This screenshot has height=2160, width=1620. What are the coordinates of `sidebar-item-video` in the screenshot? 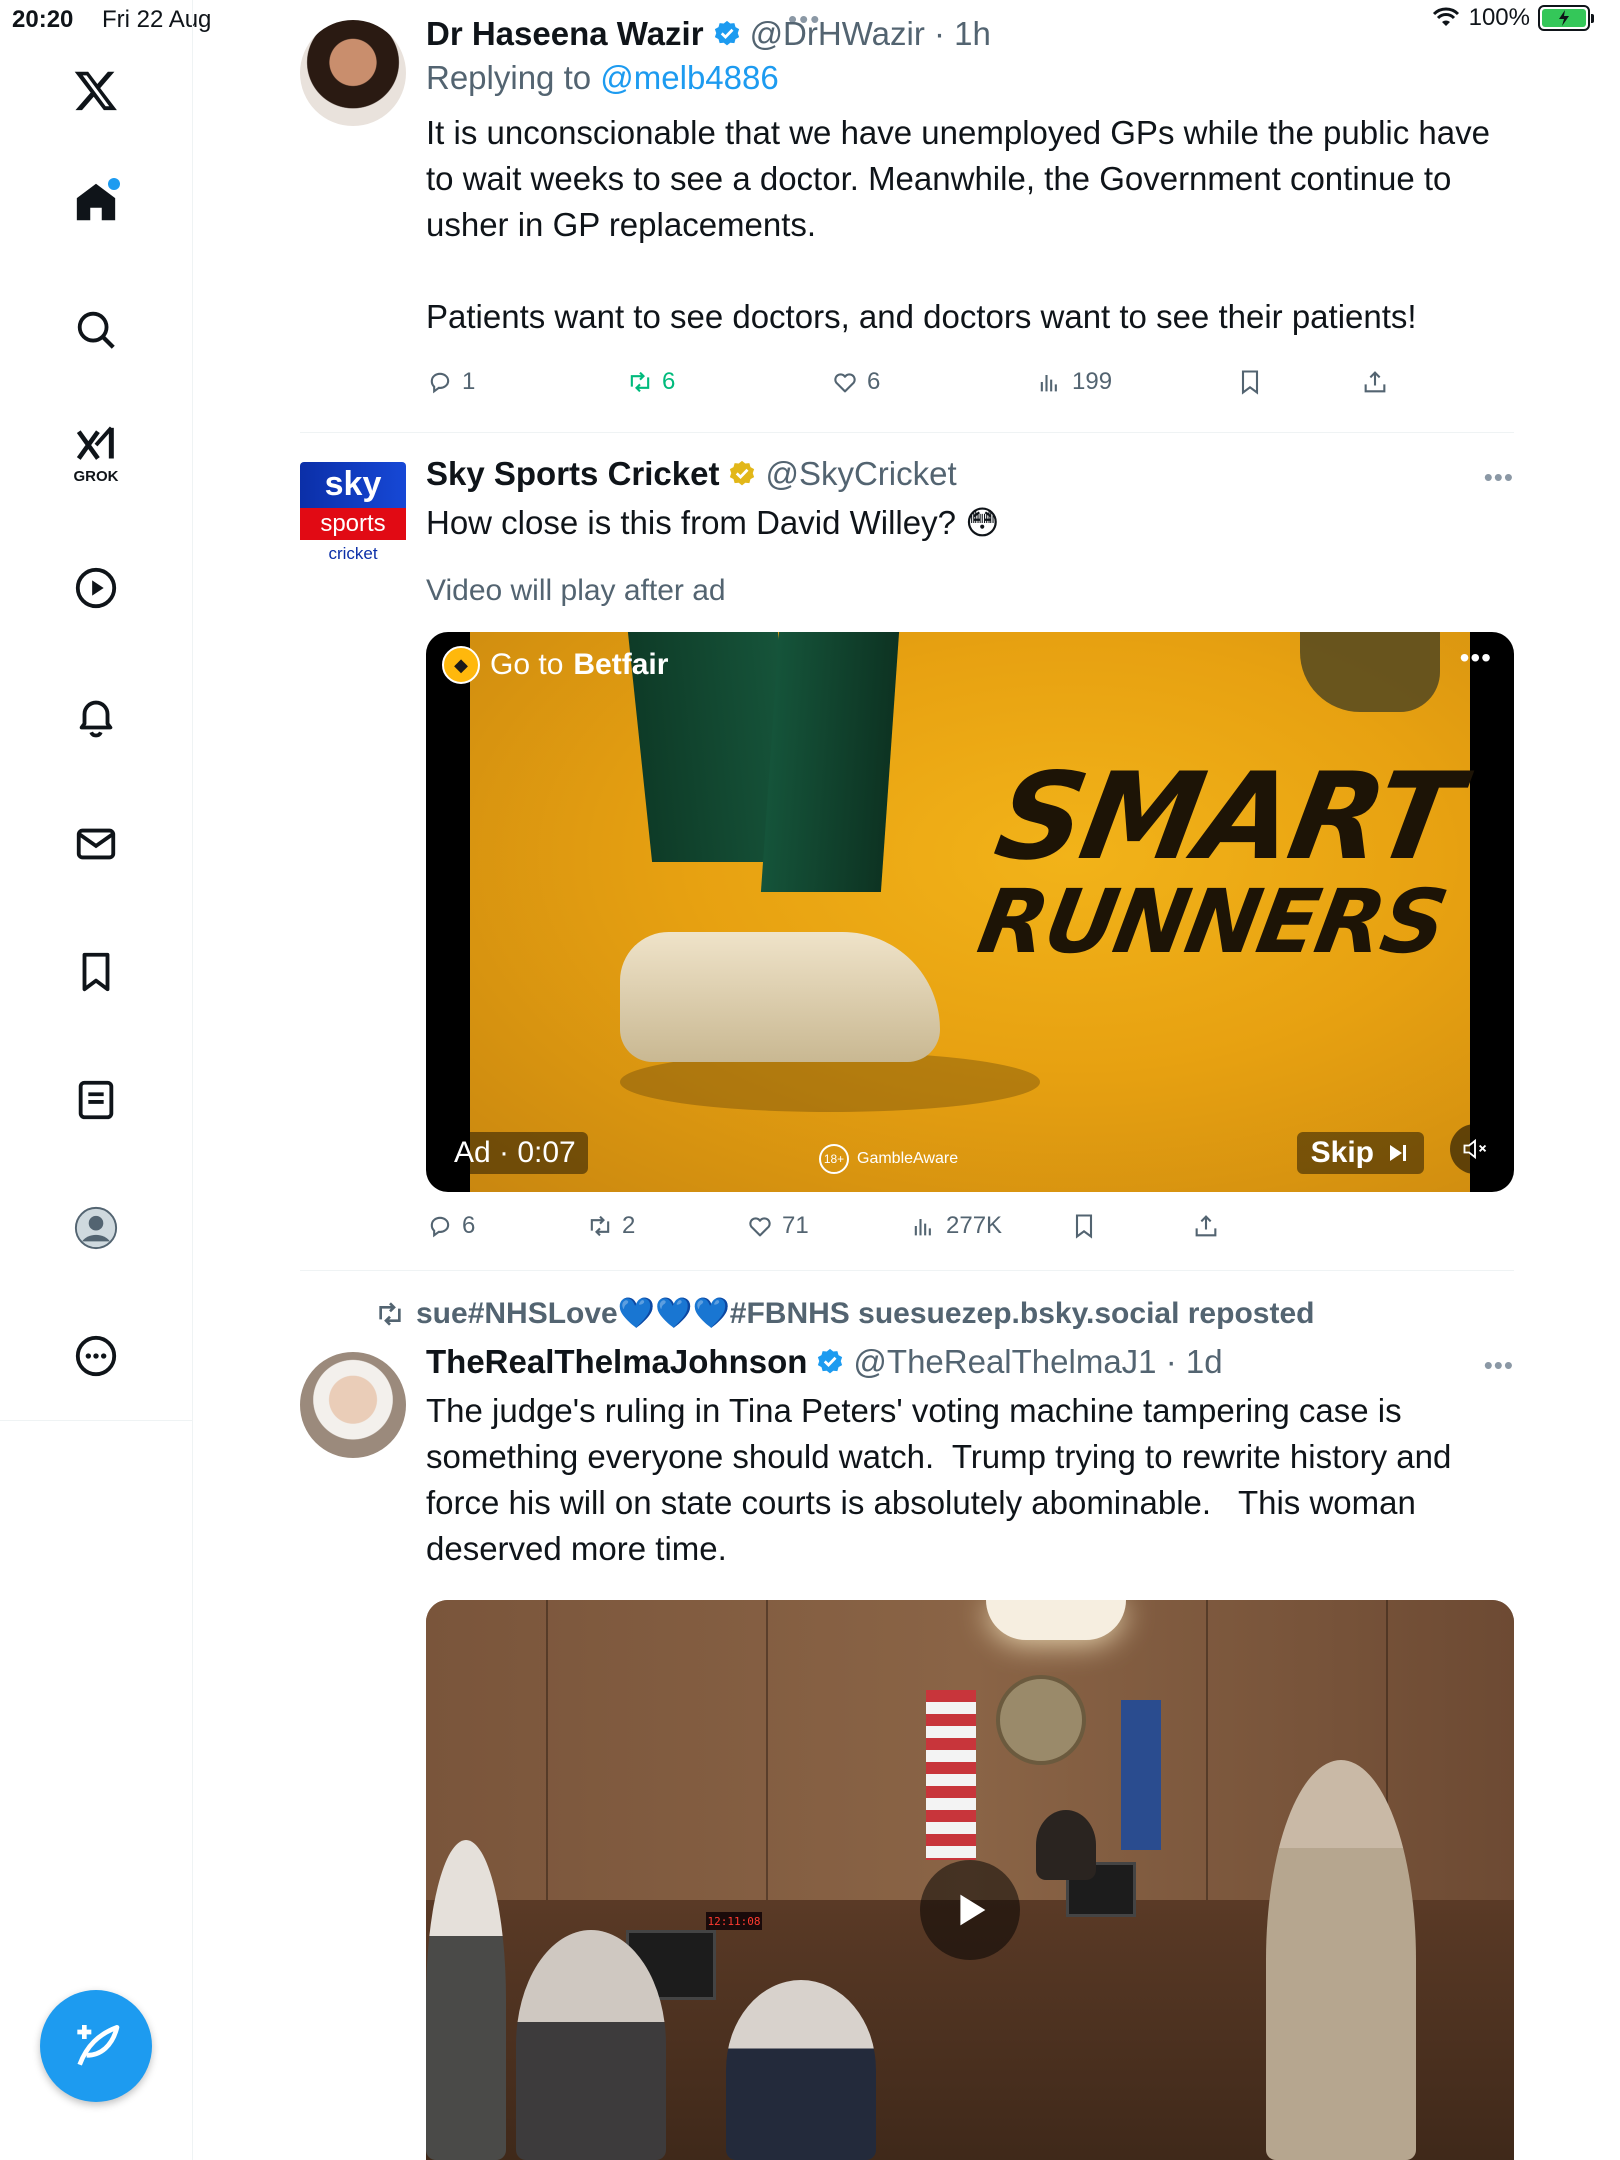 It's located at (96, 588).